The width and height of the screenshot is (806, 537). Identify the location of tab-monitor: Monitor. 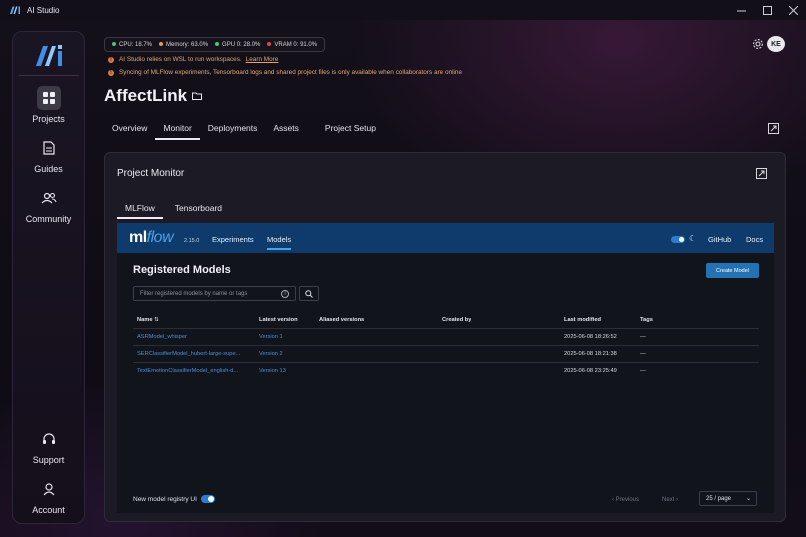
(178, 131).